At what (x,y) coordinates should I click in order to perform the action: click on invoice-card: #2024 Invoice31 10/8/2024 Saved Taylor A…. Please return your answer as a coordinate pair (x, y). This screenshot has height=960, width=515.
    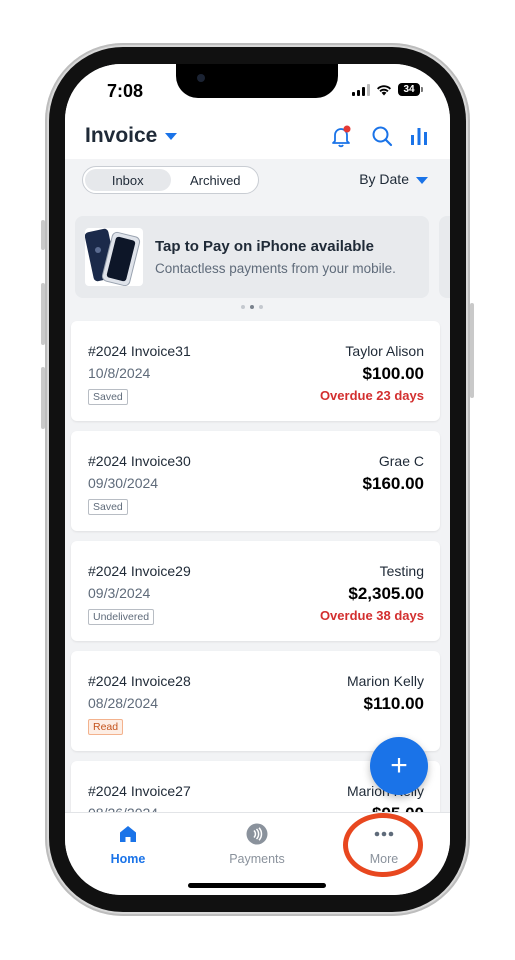
    Looking at the image, I should click on (255, 371).